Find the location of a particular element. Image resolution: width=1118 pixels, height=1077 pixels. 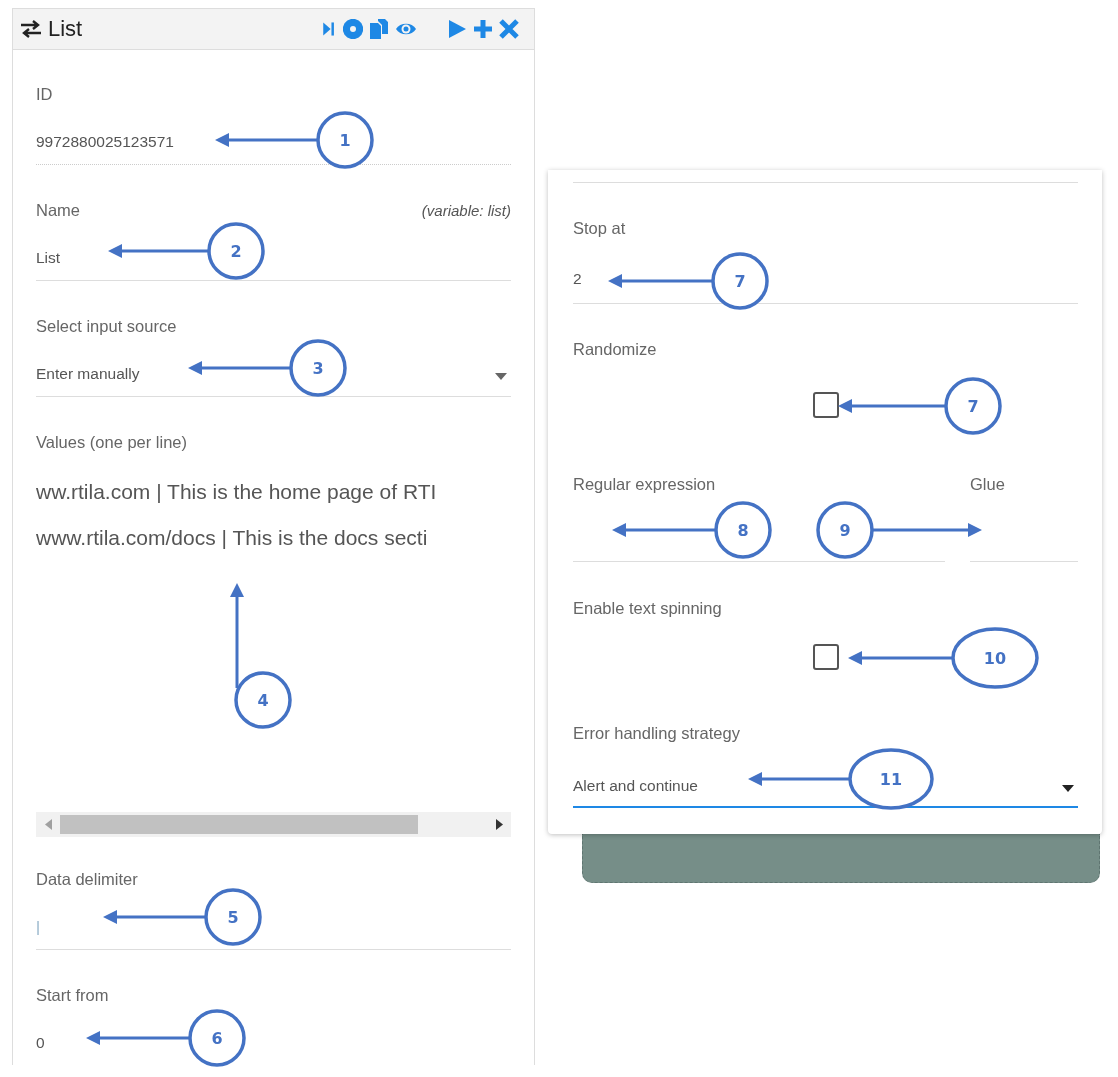

callout-badge: 3 is located at coordinates (318, 368).